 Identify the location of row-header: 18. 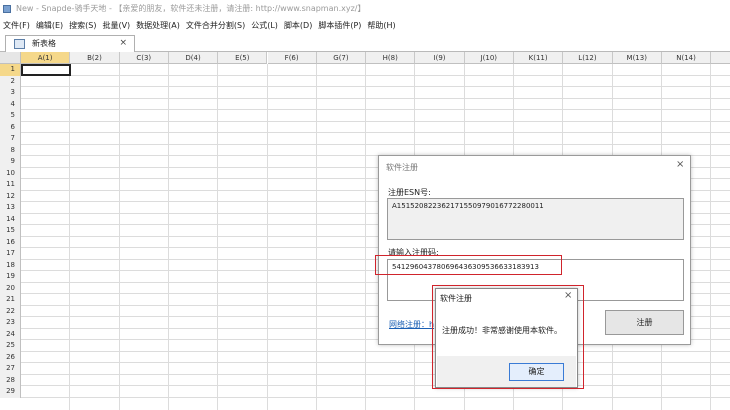
(10, 265).